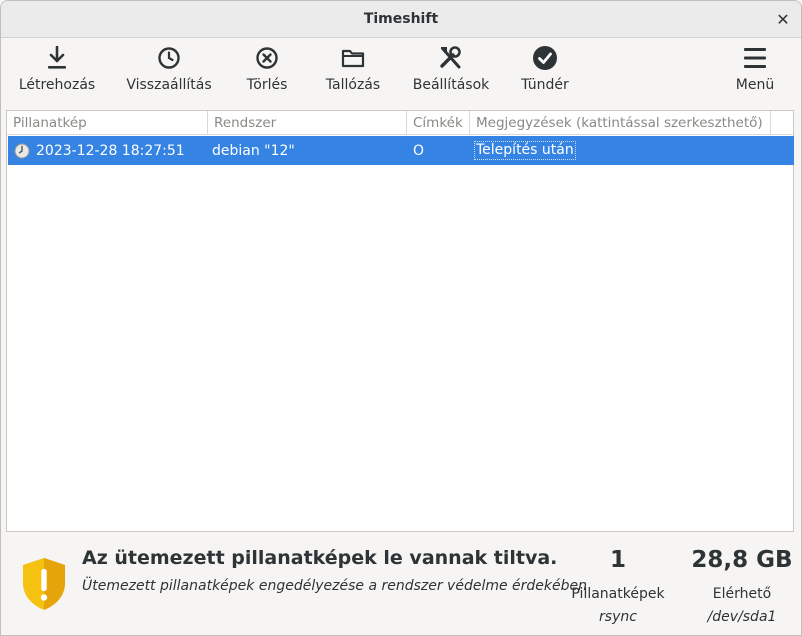  I want to click on wizard-button: Tündér, so click(545, 70).